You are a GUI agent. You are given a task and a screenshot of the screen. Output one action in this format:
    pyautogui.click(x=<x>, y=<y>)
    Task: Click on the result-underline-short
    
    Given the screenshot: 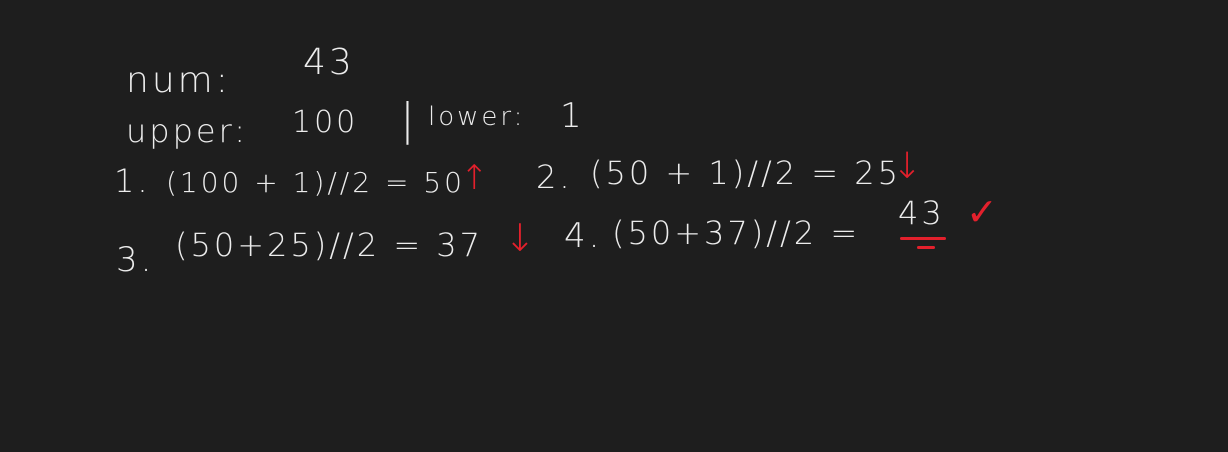 What is the action you would take?
    pyautogui.click(x=926, y=247)
    